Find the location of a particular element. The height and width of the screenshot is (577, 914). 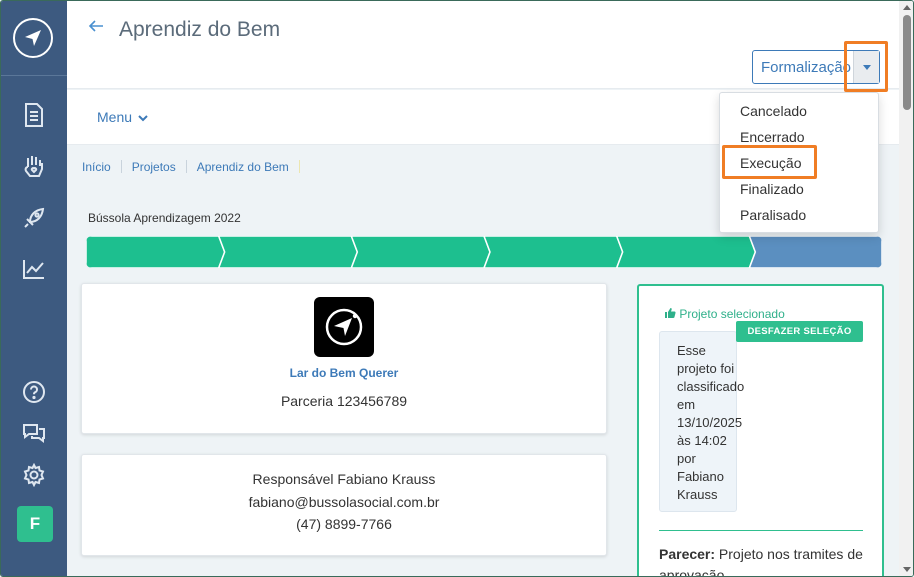

status-option-paralisado: Paralisado is located at coordinates (799, 215).